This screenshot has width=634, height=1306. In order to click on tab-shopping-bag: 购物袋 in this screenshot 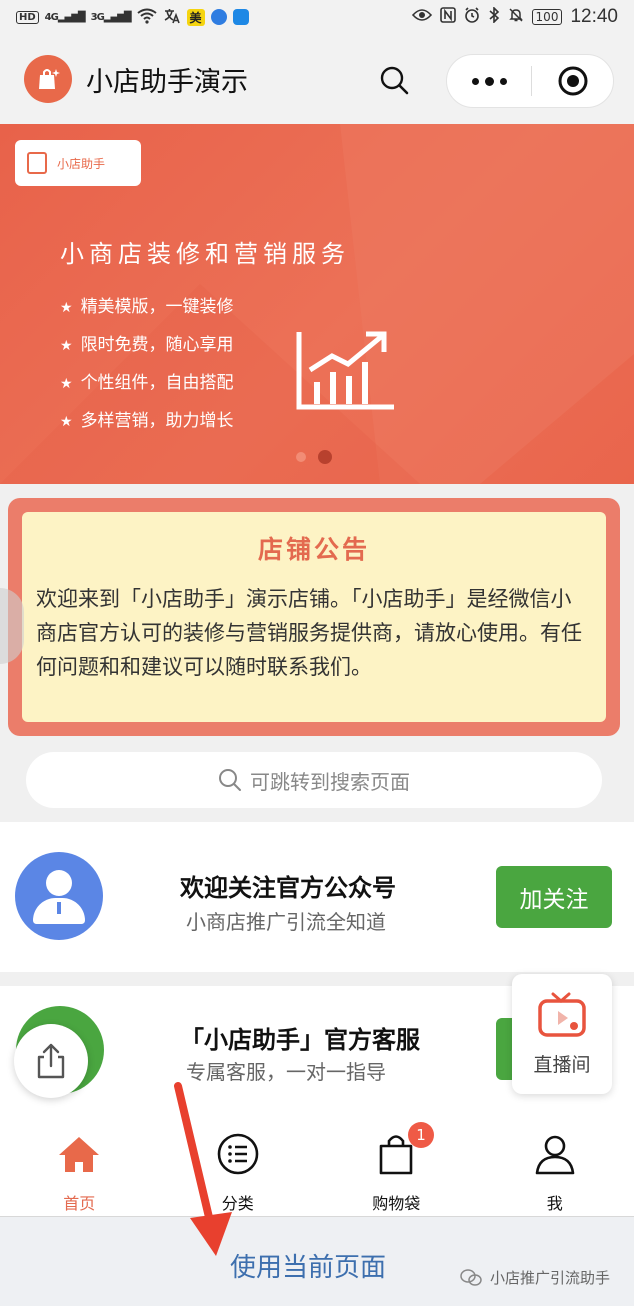, I will do `click(396, 1163)`.